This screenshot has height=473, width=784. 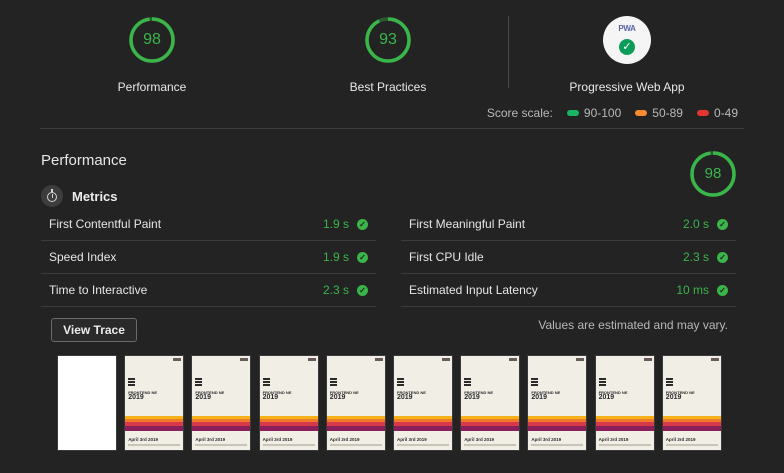 I want to click on metrics-header: Metrics, so click(x=79, y=196).